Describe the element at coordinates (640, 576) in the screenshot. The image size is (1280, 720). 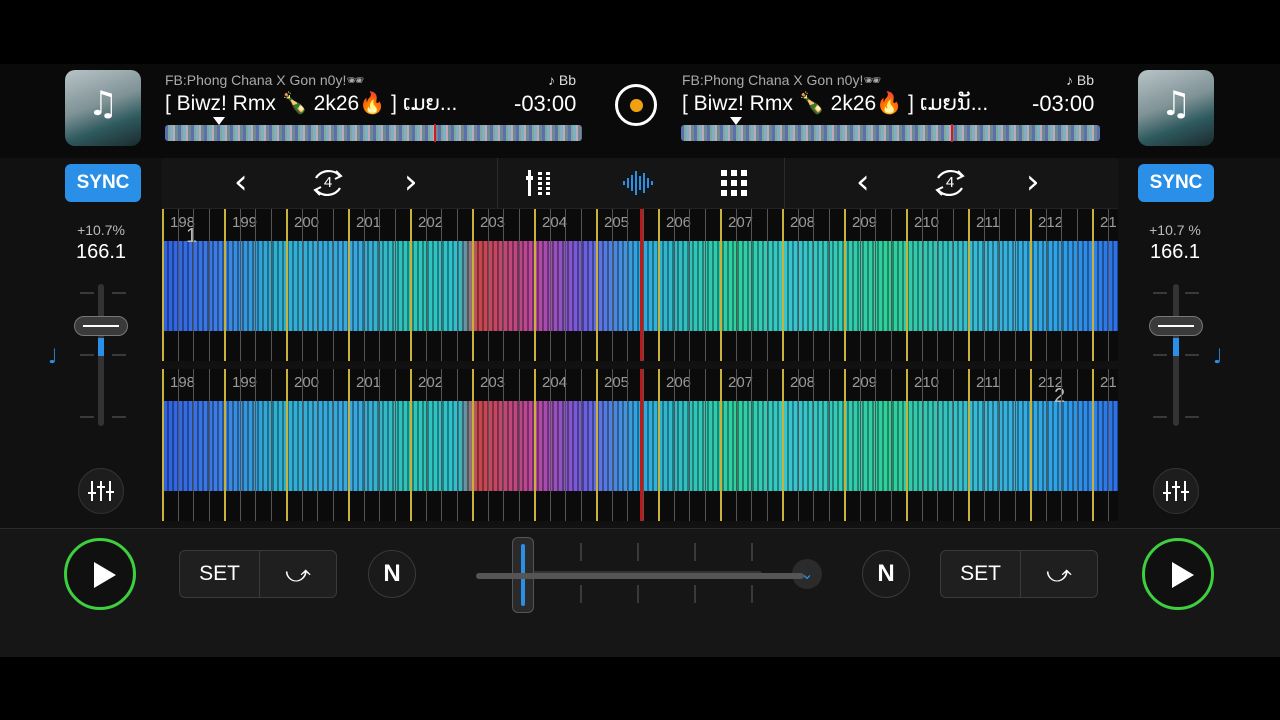
I see `home-indicator` at that location.